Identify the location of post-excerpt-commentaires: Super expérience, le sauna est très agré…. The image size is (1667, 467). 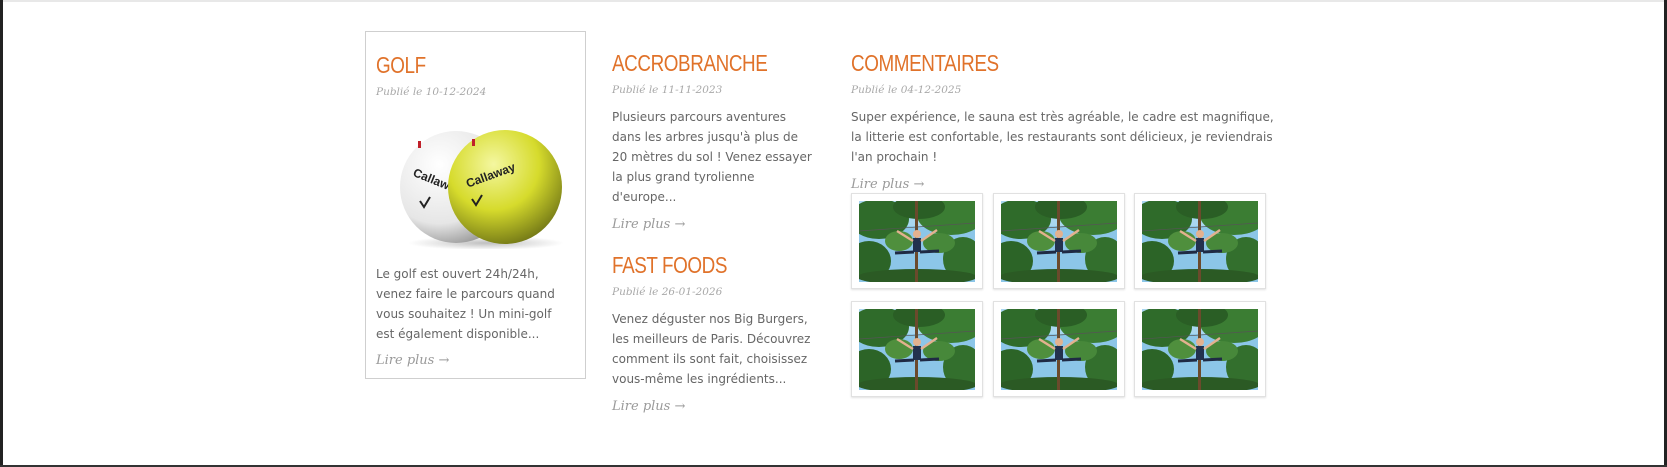
(1062, 137).